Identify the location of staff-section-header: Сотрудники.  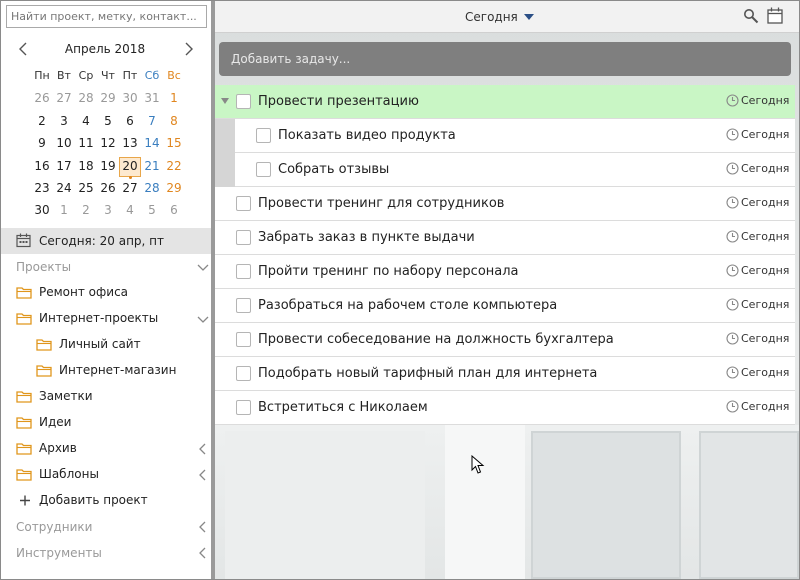
(54, 527).